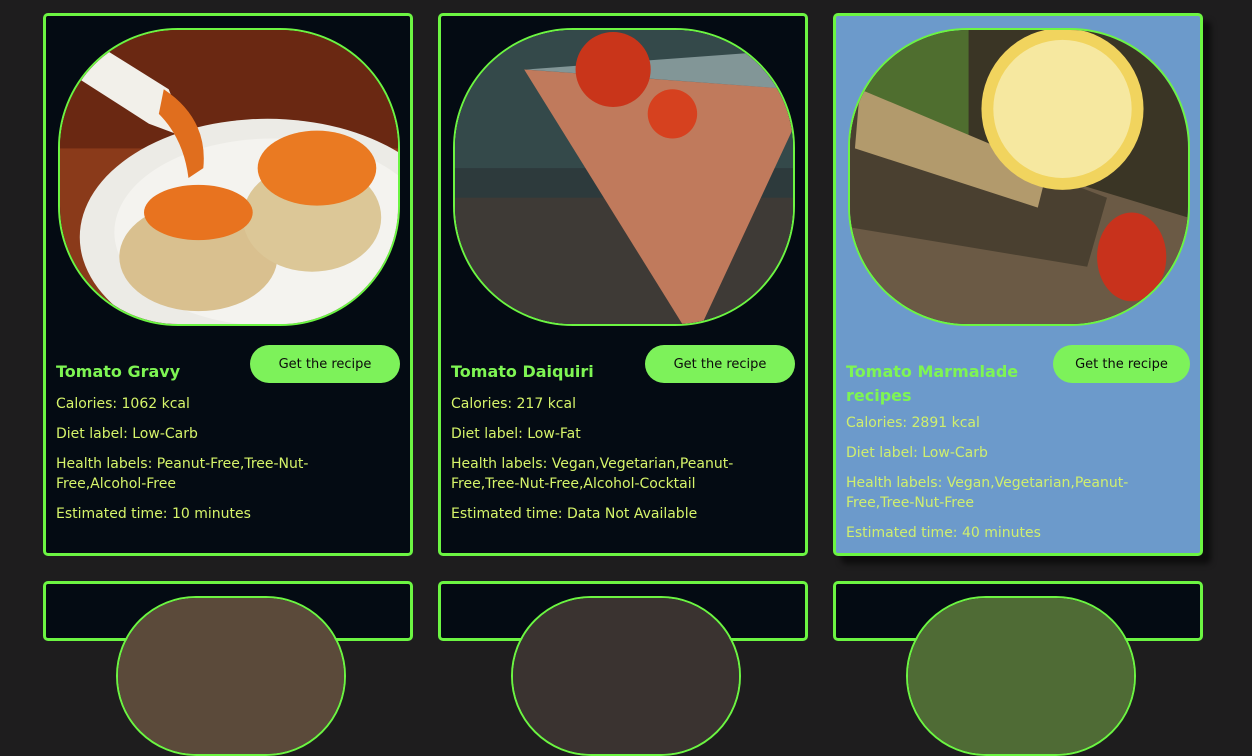  I want to click on estimated-time-text: Estimated time: 40 minutes, so click(943, 533).